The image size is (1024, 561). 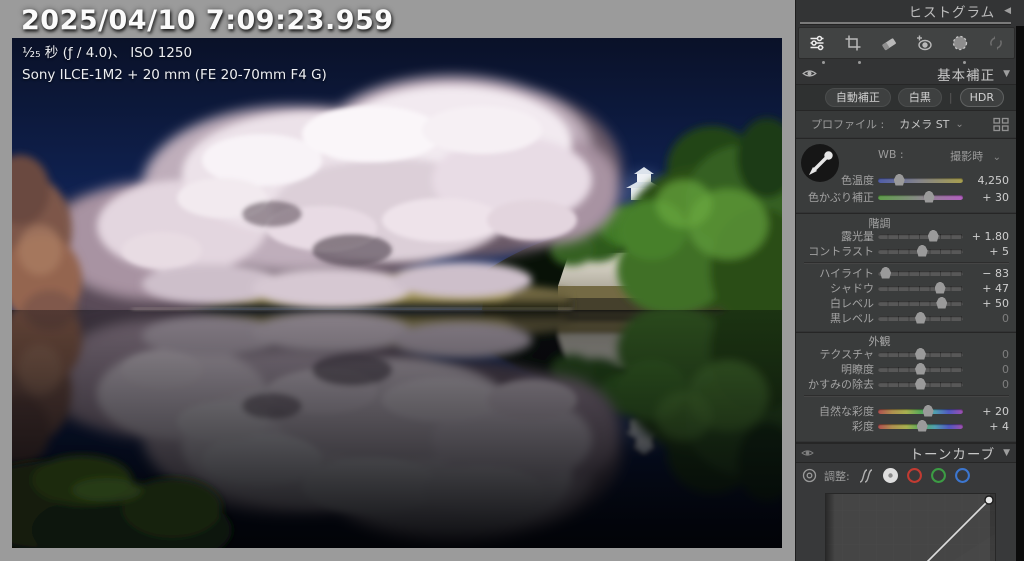 What do you see at coordinates (990, 369) in the screenshot?
I see `clarity-value: 0` at bounding box center [990, 369].